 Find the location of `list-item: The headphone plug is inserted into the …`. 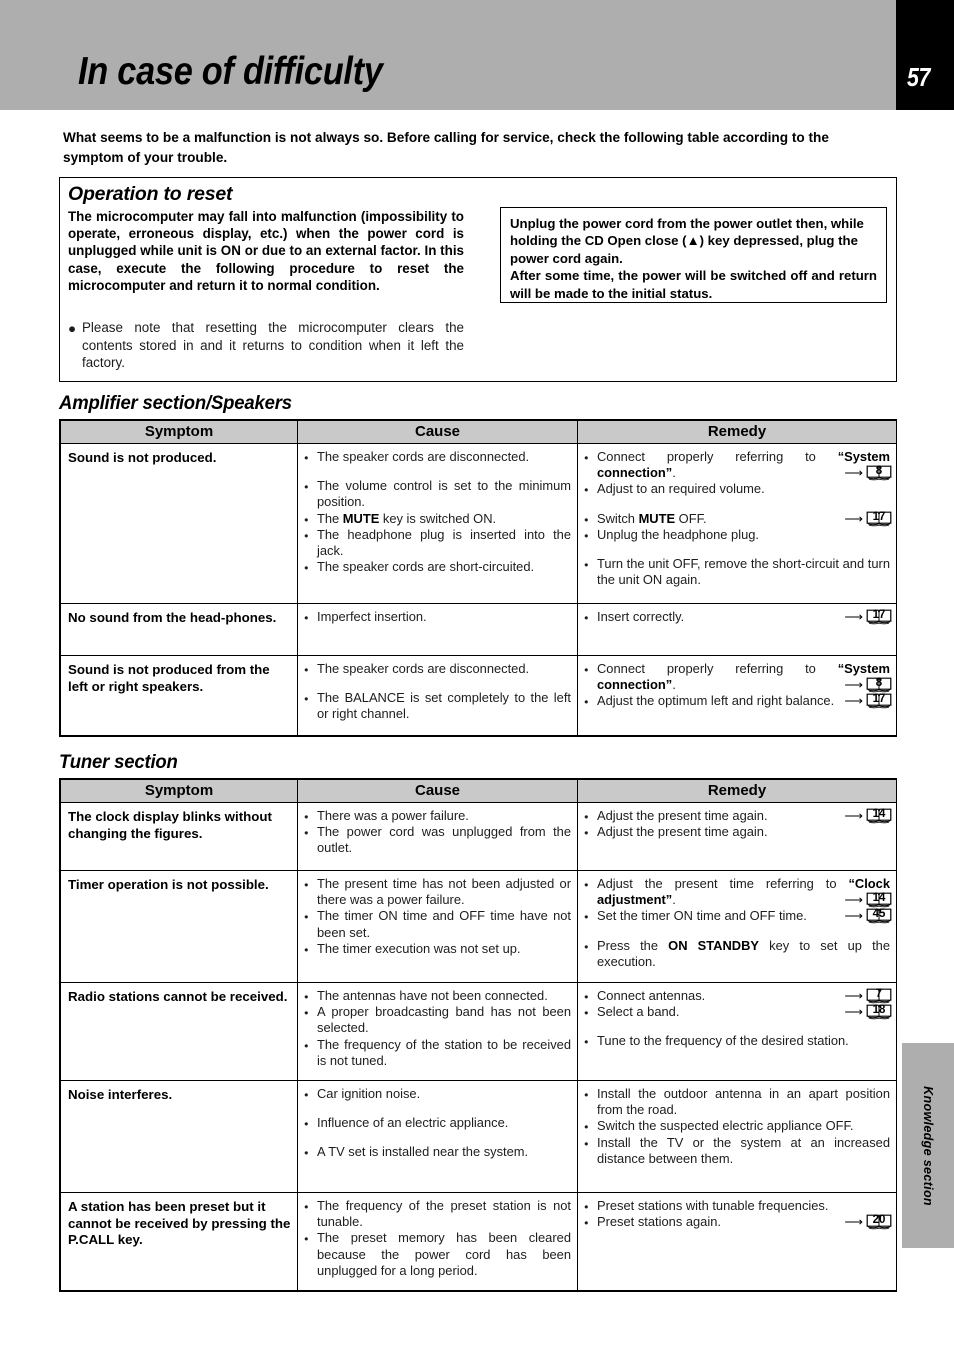

list-item: The headphone plug is inserted into the … is located at coordinates (437, 543).